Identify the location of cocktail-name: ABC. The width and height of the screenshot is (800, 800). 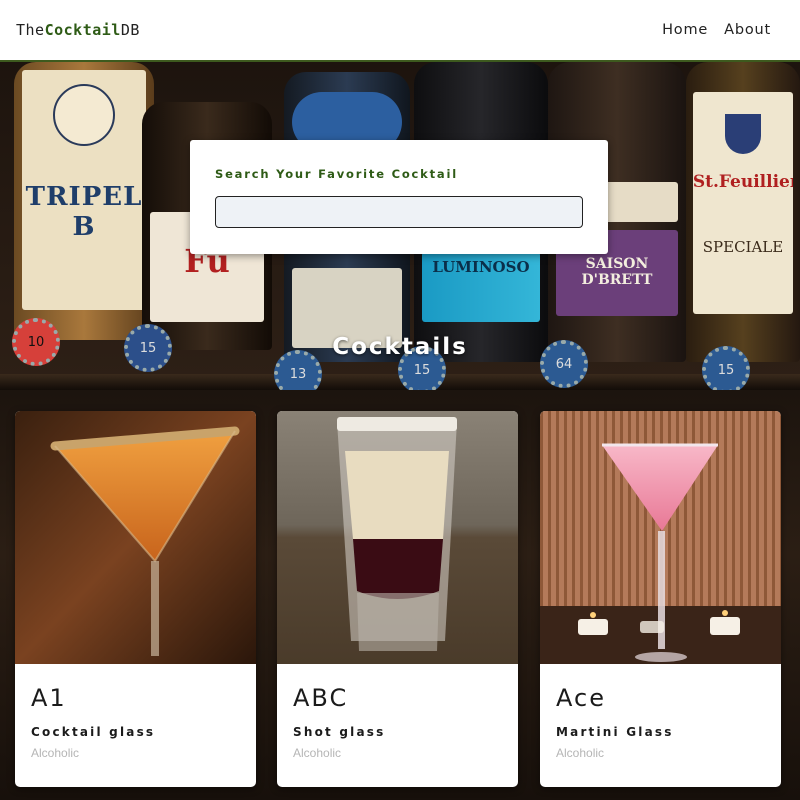
(321, 698).